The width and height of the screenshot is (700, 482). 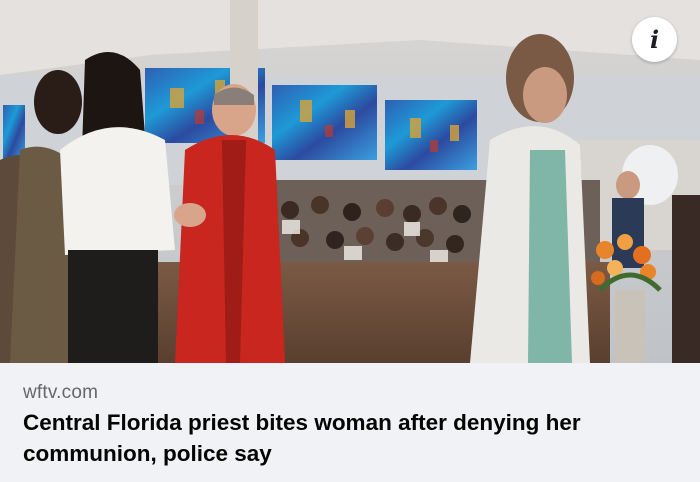 I want to click on source-domain: wftv.com, so click(x=61, y=392).